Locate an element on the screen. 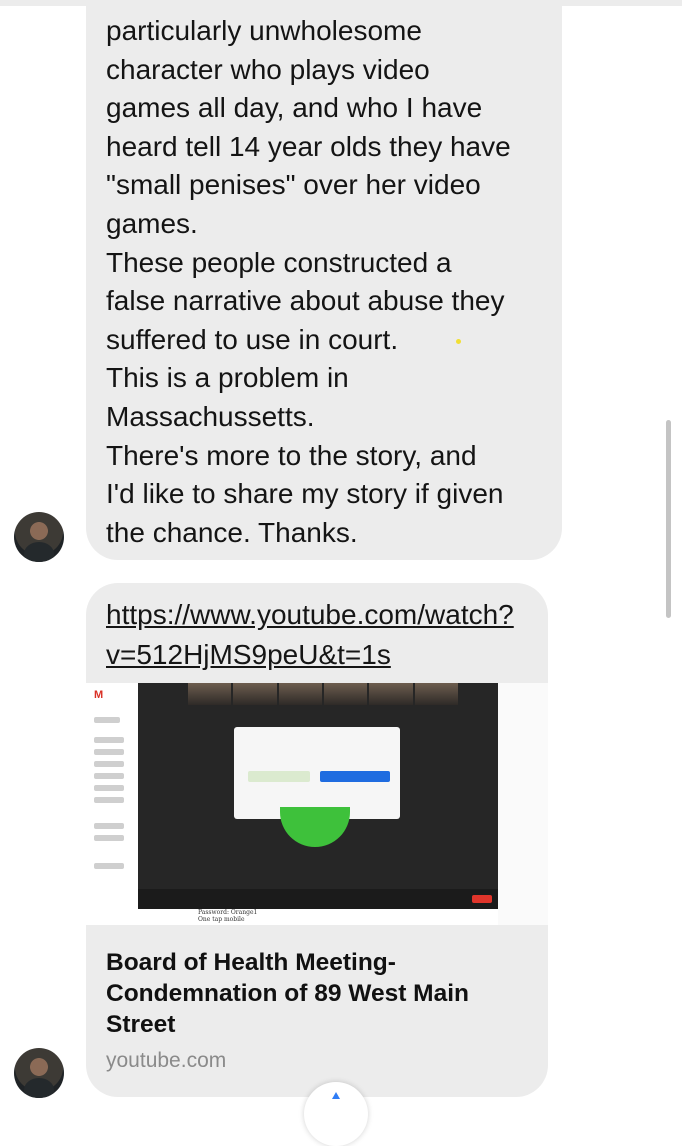 This screenshot has height=1146, width=682. leave-button is located at coordinates (482, 899).